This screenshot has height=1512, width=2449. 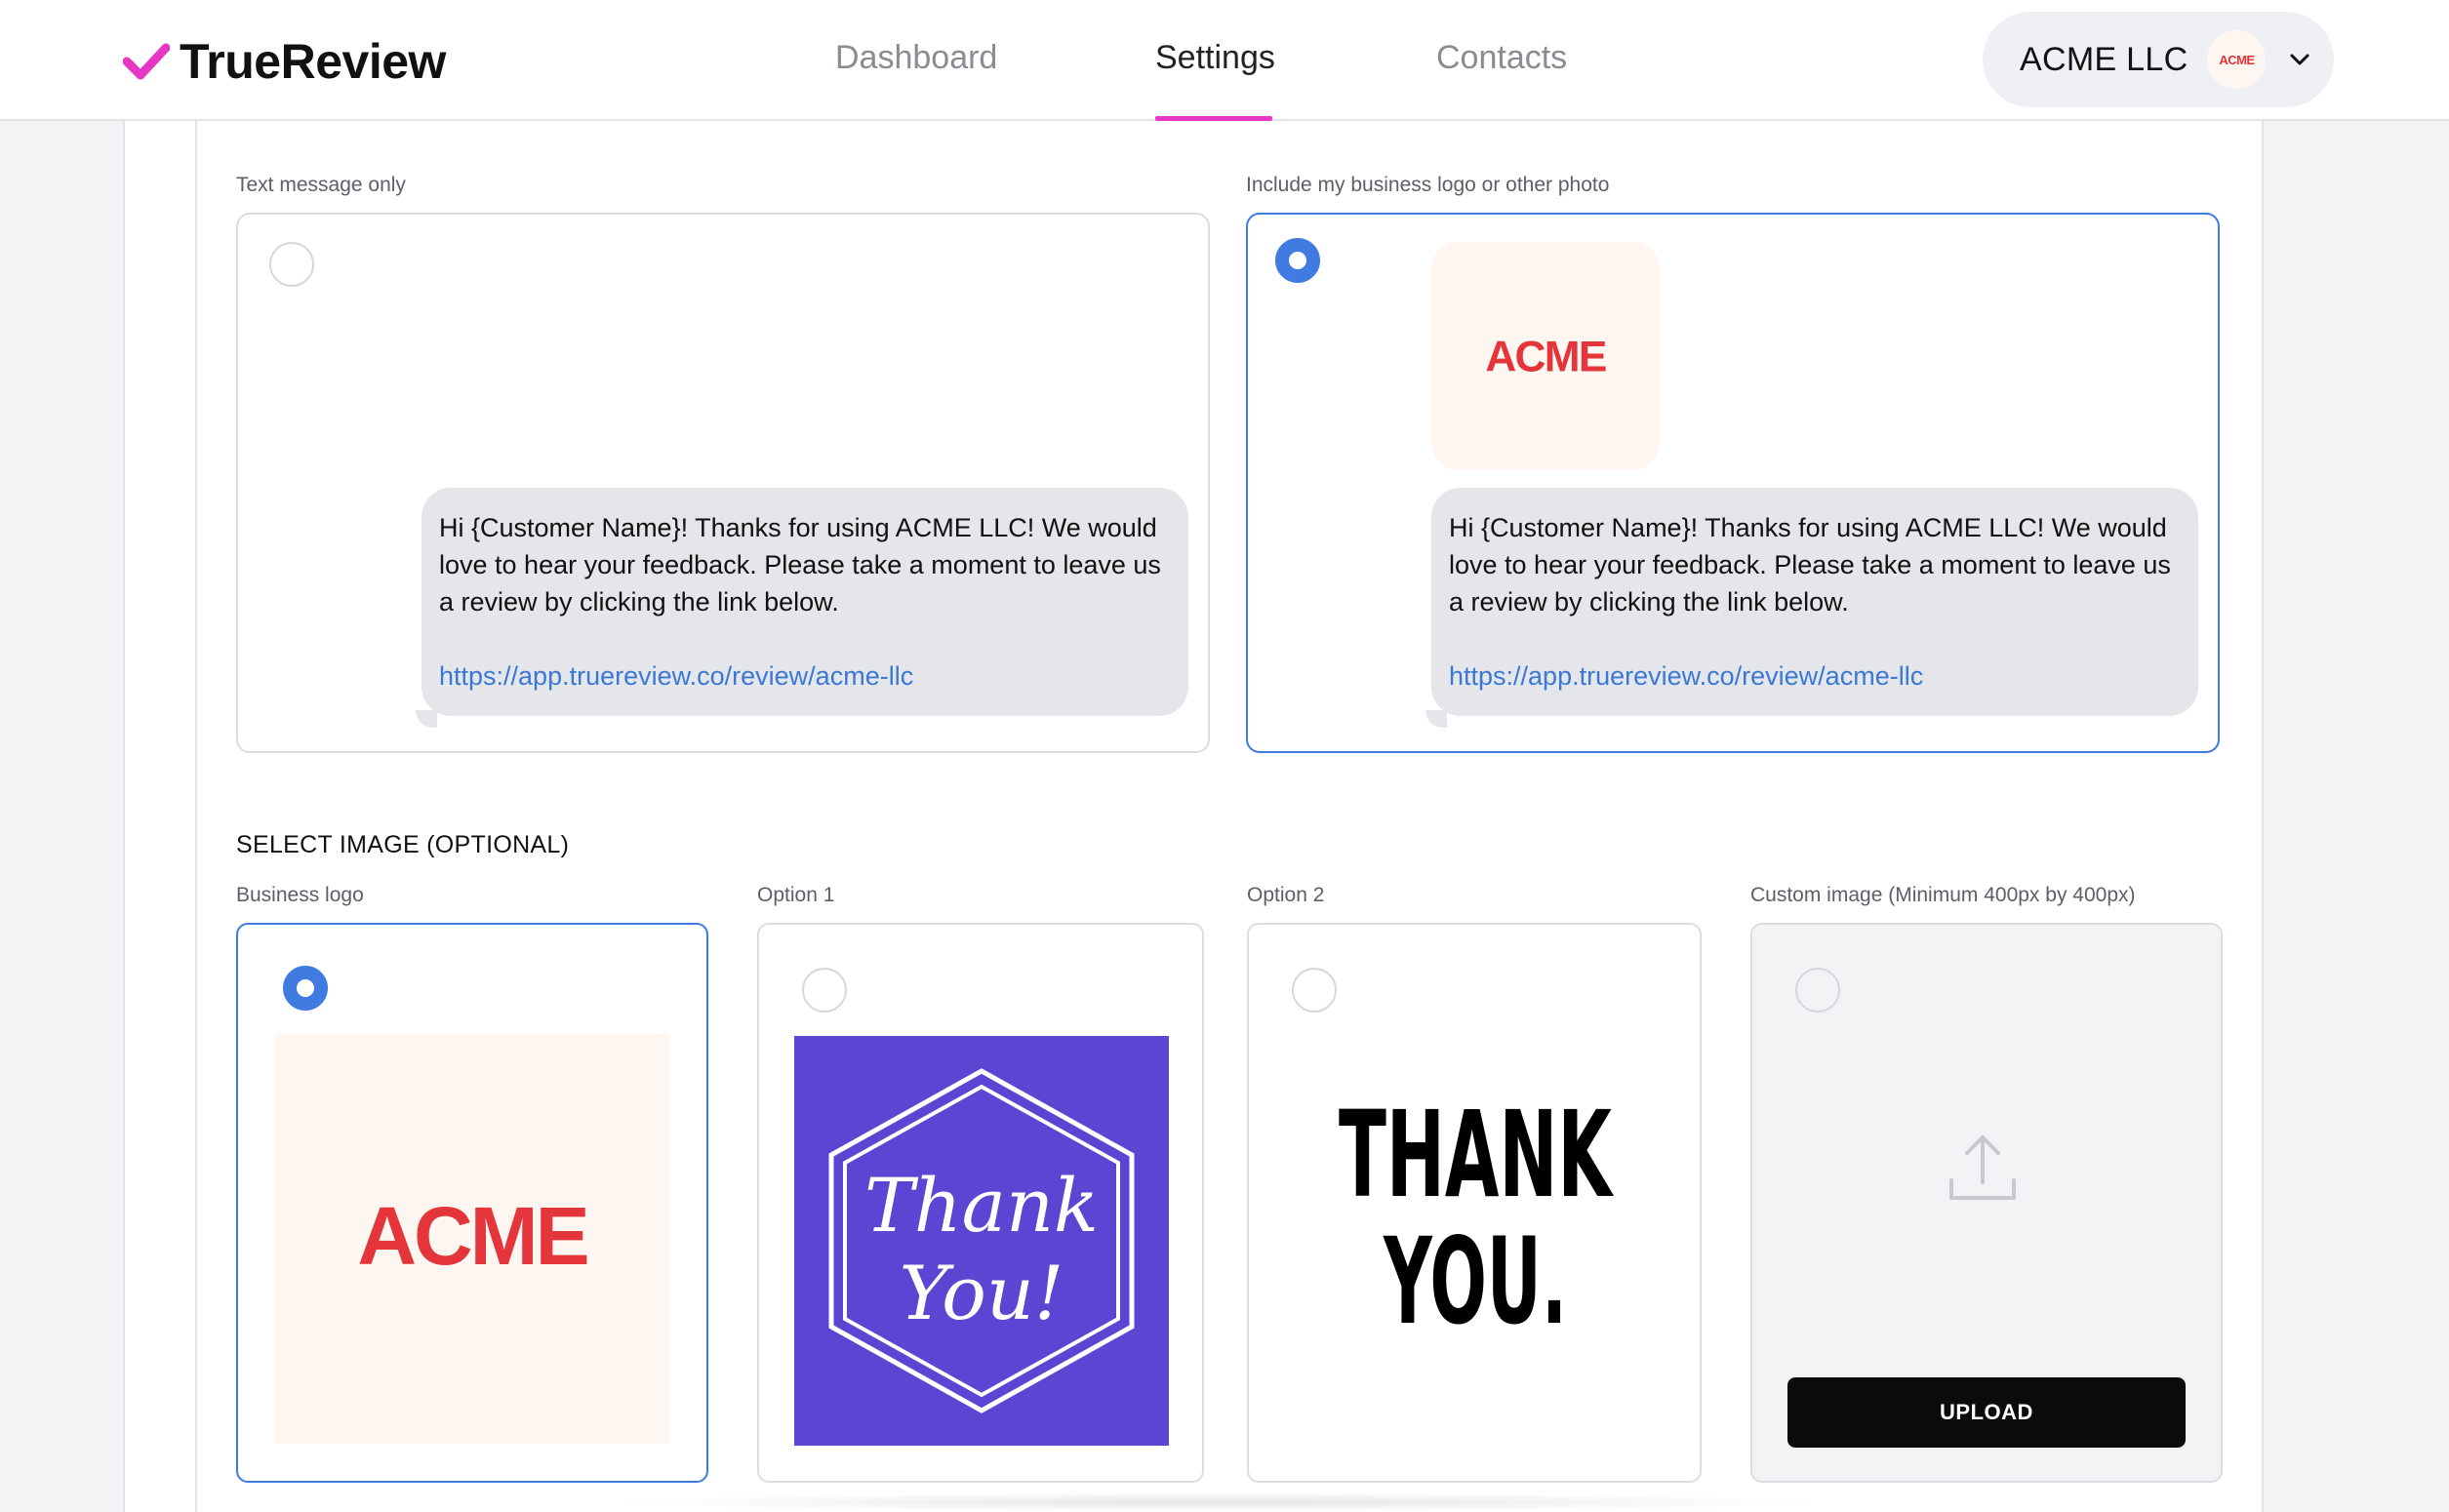 I want to click on thank-you-bold-text: THANK YOU., so click(x=1477, y=1218).